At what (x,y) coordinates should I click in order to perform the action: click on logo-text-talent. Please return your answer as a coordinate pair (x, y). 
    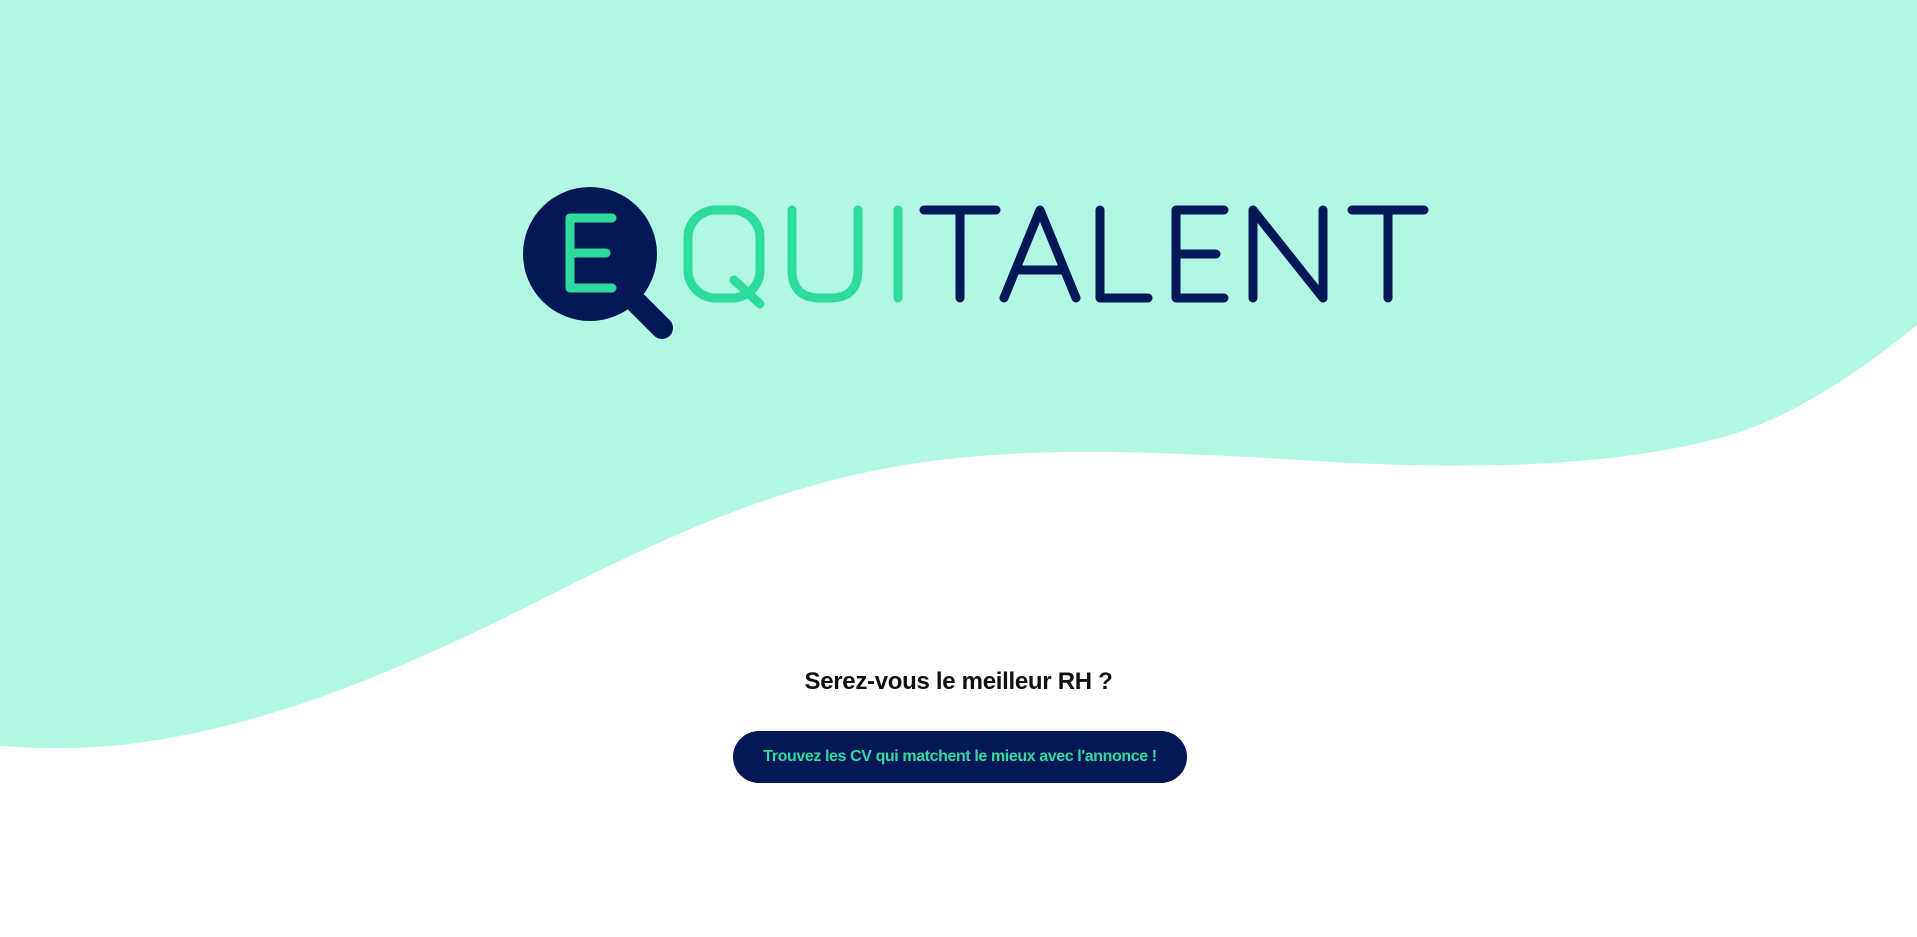
    Looking at the image, I should click on (1174, 254).